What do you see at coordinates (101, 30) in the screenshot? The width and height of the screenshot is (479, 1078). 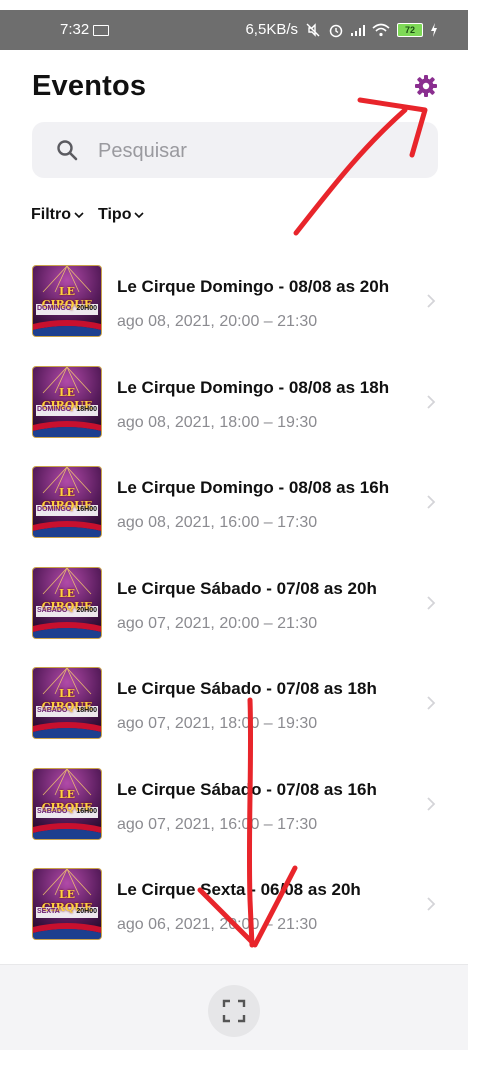 I see `screen-cast-icon` at bounding box center [101, 30].